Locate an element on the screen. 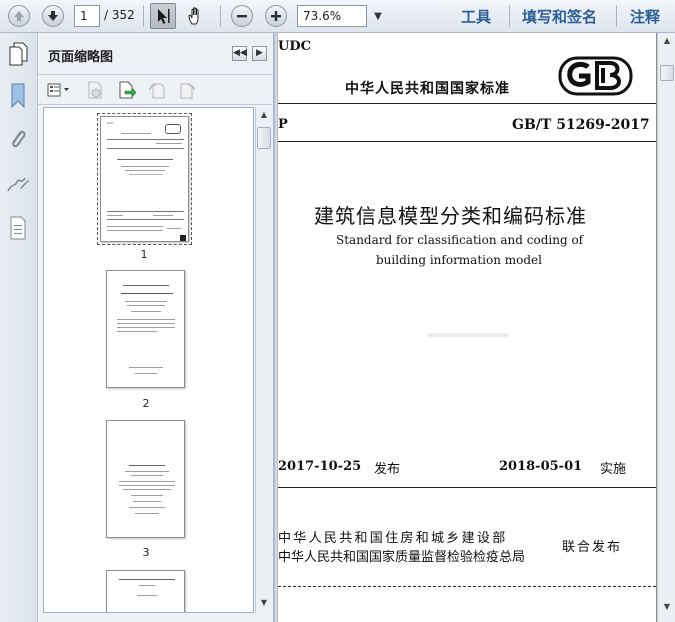 This screenshot has height=622, width=675. rotate-left-button is located at coordinates (157, 90).